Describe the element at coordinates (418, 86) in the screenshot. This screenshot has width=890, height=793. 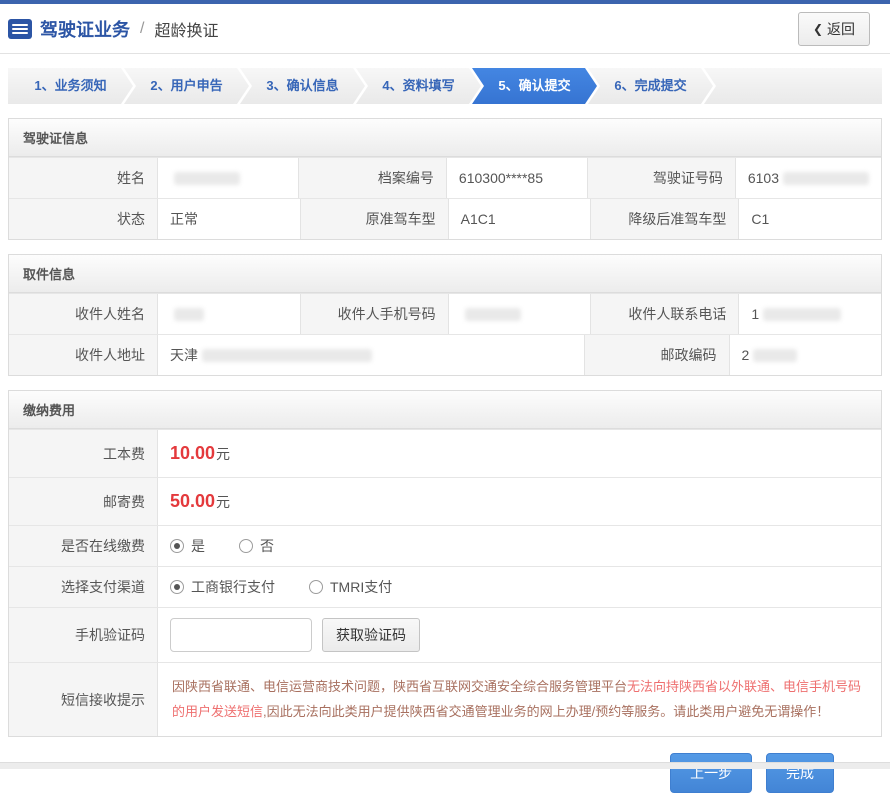
I see `step-4-fill-data: 4、资料填写` at that location.